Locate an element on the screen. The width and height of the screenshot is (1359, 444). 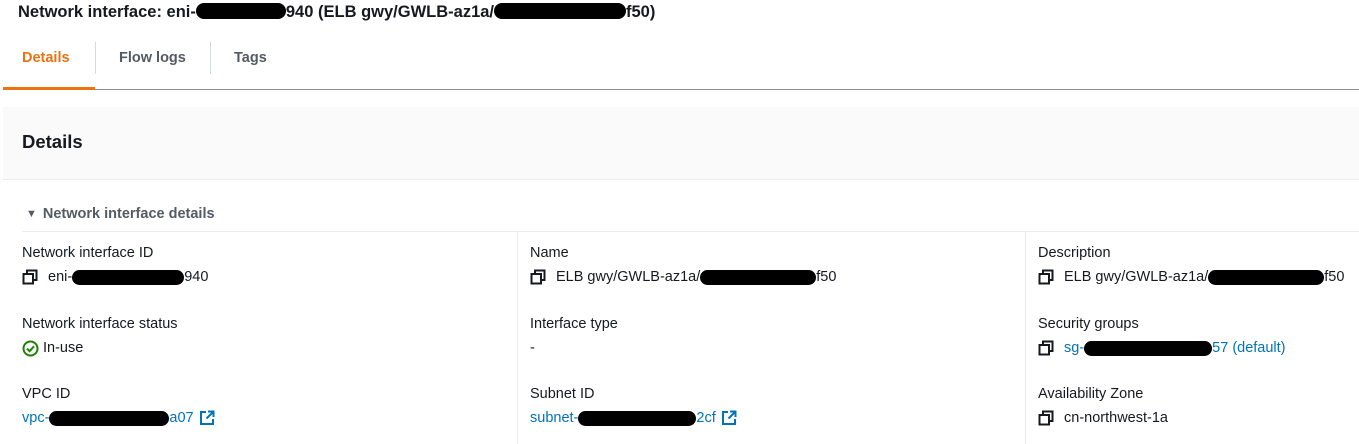
panel-title: Details is located at coordinates (52, 141).